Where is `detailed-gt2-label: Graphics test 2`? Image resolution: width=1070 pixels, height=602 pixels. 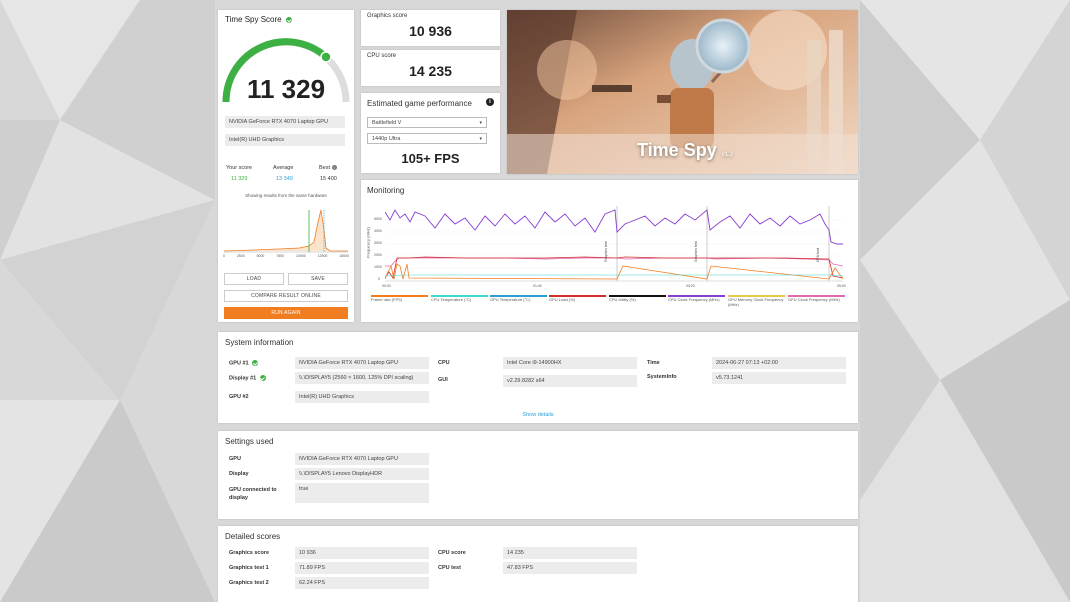
detailed-gt2-label: Graphics test 2 is located at coordinates (249, 583).